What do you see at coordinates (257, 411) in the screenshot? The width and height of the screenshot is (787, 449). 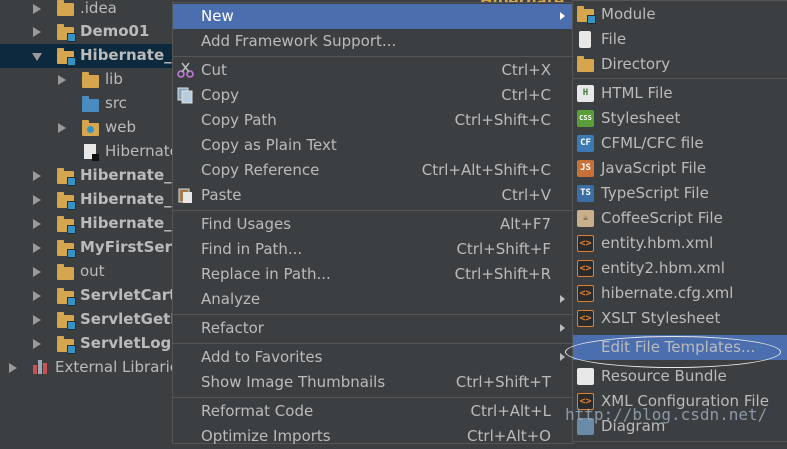 I see `menu-item-label: Reformat Code` at bounding box center [257, 411].